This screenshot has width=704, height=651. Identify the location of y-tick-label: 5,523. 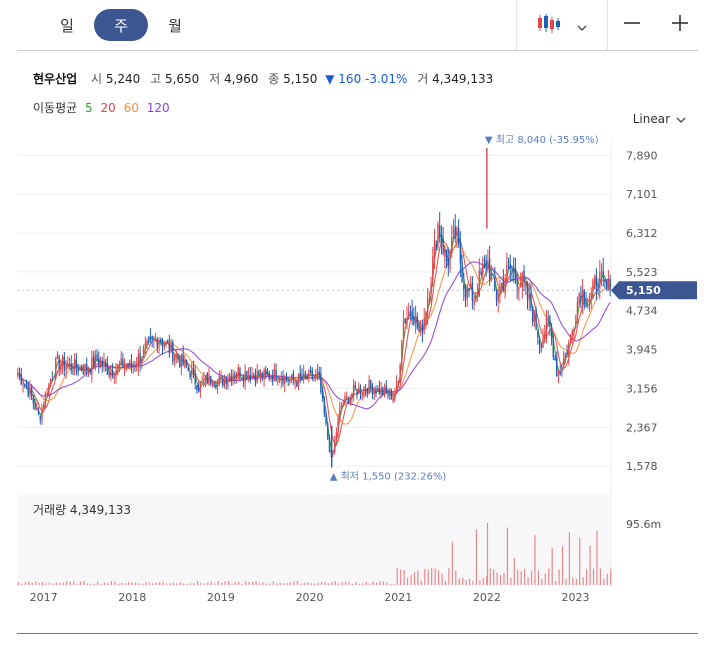
(642, 272).